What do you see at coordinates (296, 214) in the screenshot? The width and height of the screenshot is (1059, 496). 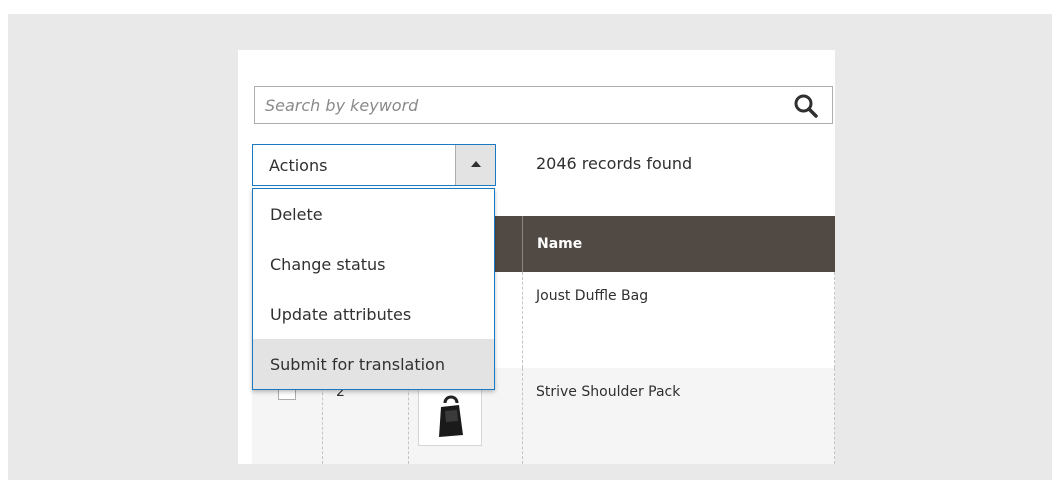 I see `menu-item-label: Delete` at bounding box center [296, 214].